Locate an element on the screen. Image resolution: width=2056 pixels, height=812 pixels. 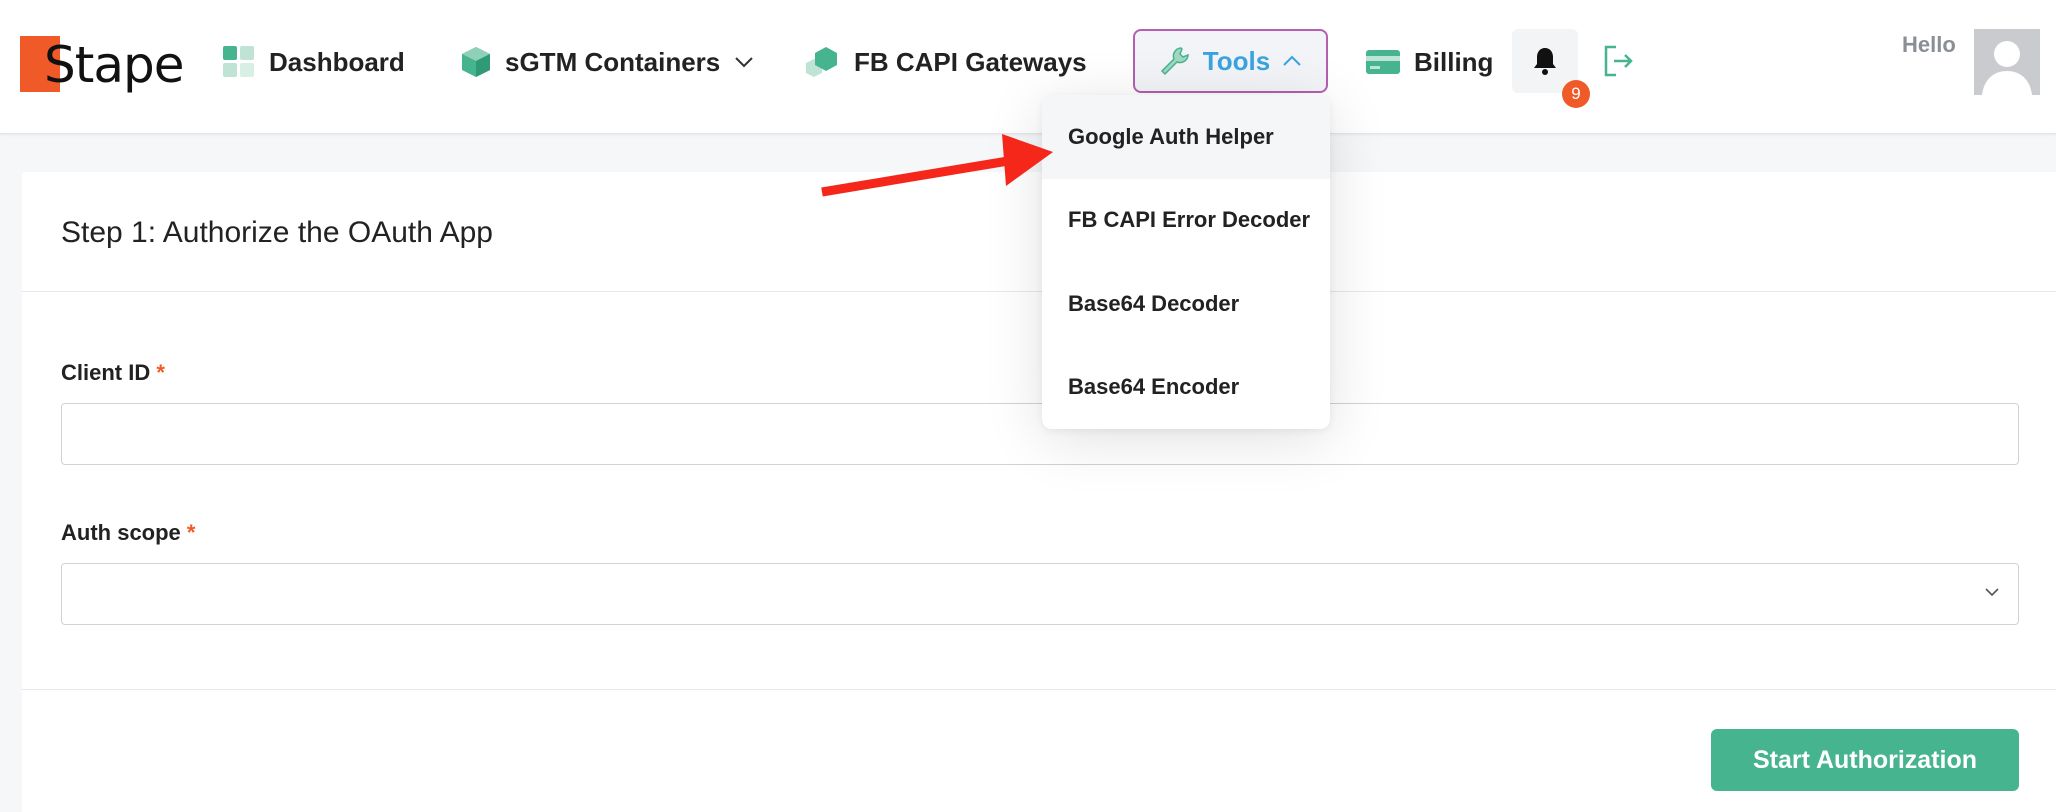
client-id-label-text: Client ID is located at coordinates (106, 372).